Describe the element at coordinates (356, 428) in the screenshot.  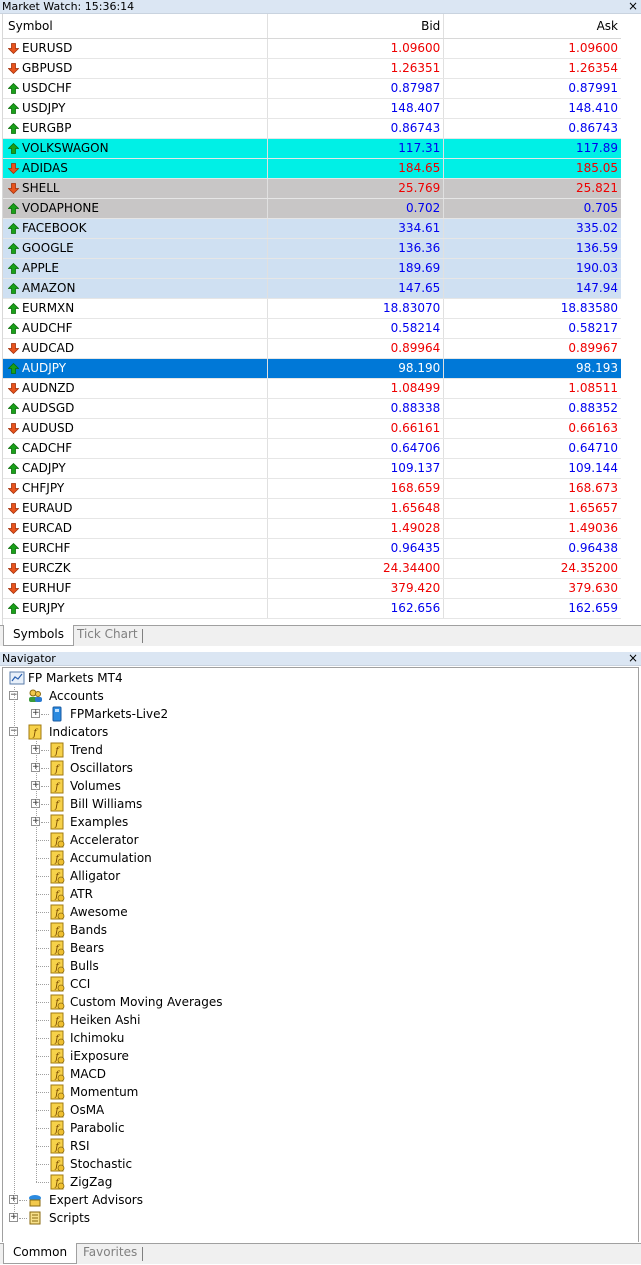
I see `bid-cell: 0.66161` at that location.